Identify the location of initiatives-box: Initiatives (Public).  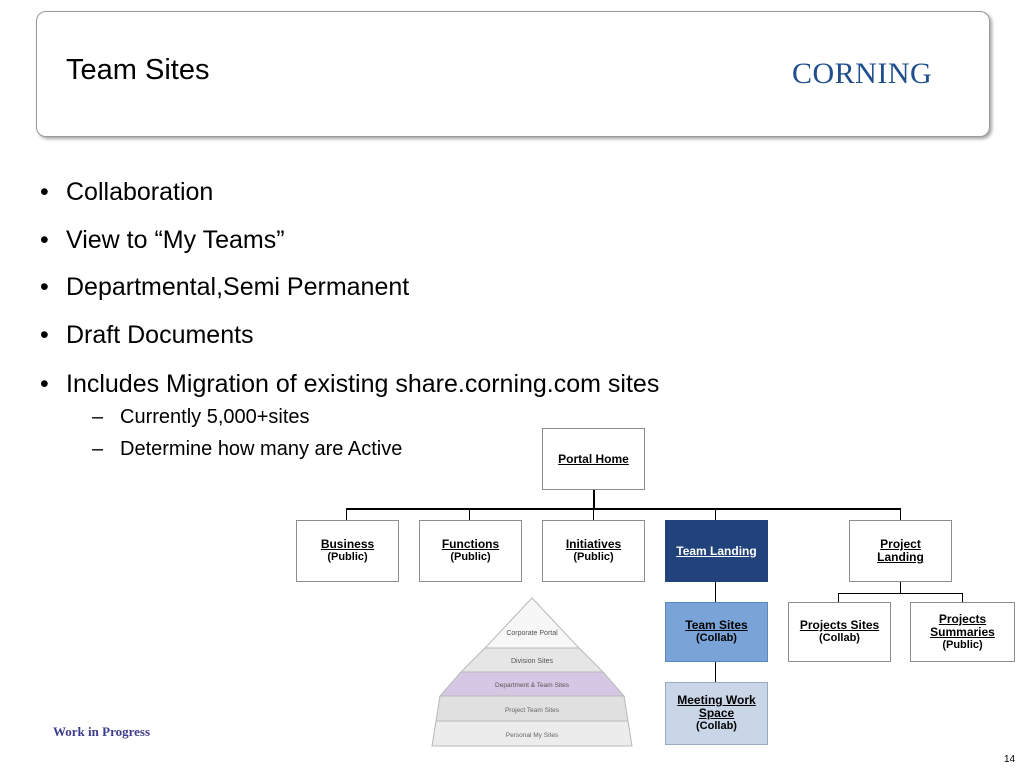
(593, 551).